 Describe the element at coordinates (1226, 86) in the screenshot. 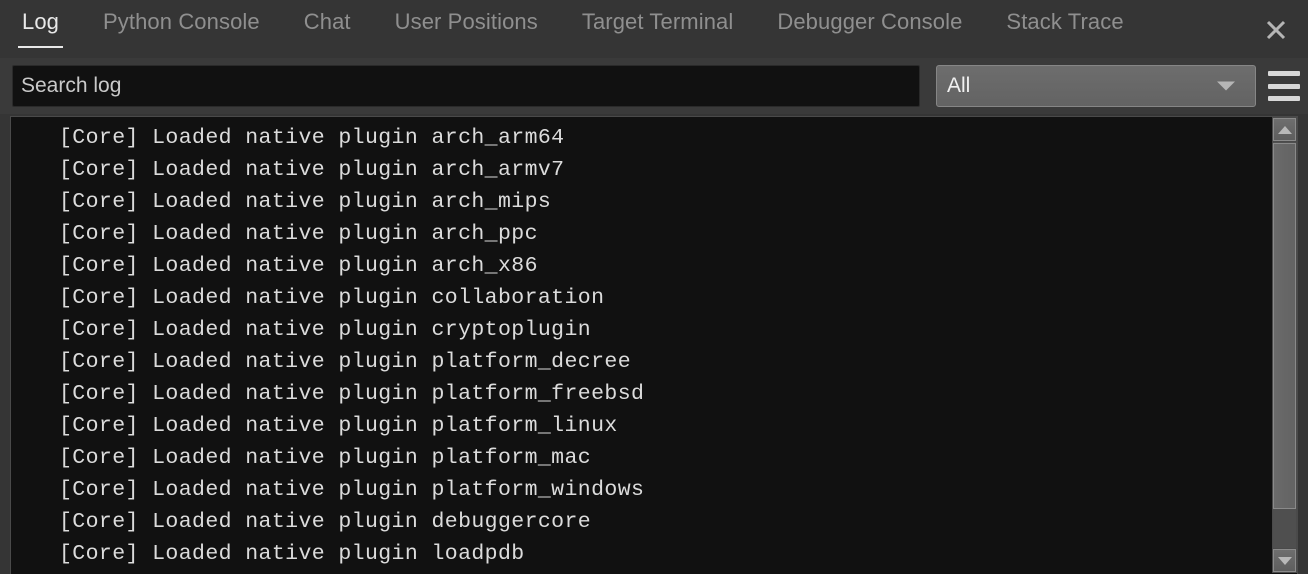

I see `chevron-down-icon` at that location.